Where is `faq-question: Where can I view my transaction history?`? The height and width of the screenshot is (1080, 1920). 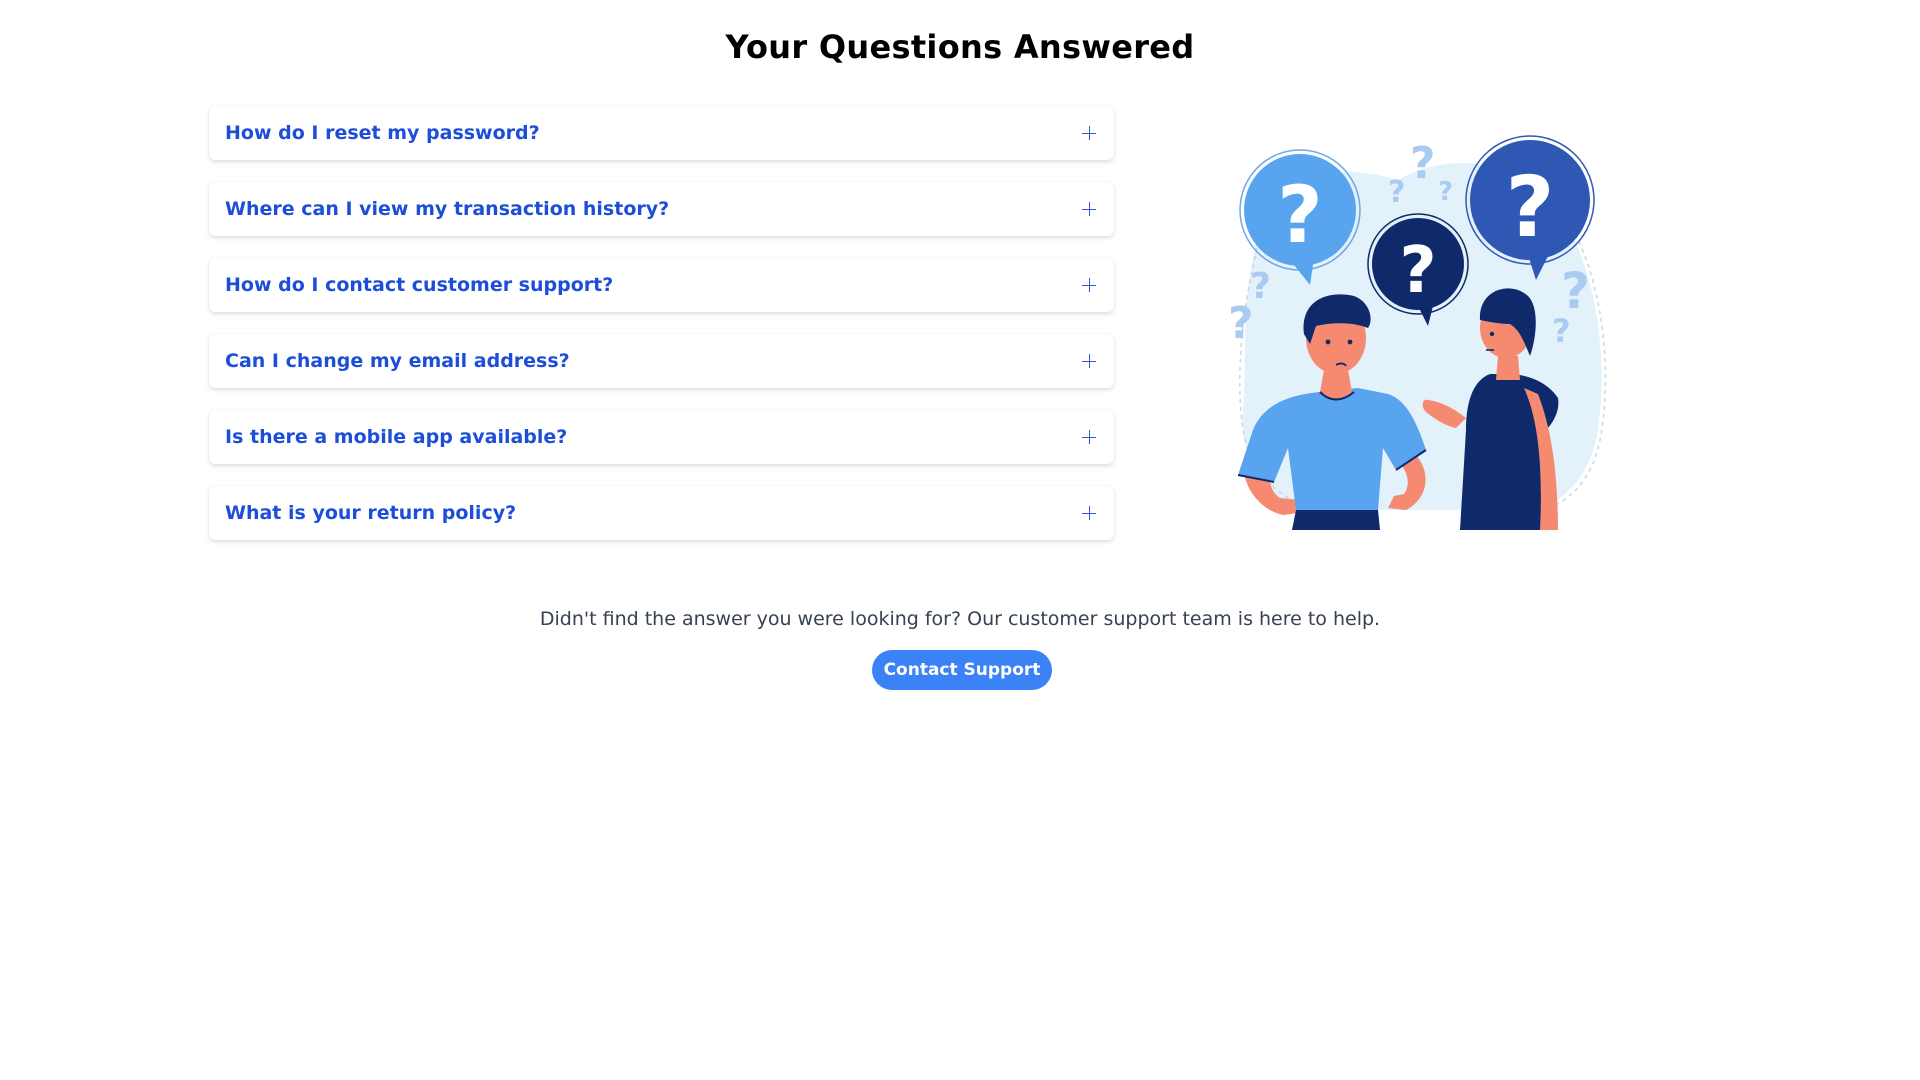
faq-question: Where can I view my transaction history? is located at coordinates (447, 209).